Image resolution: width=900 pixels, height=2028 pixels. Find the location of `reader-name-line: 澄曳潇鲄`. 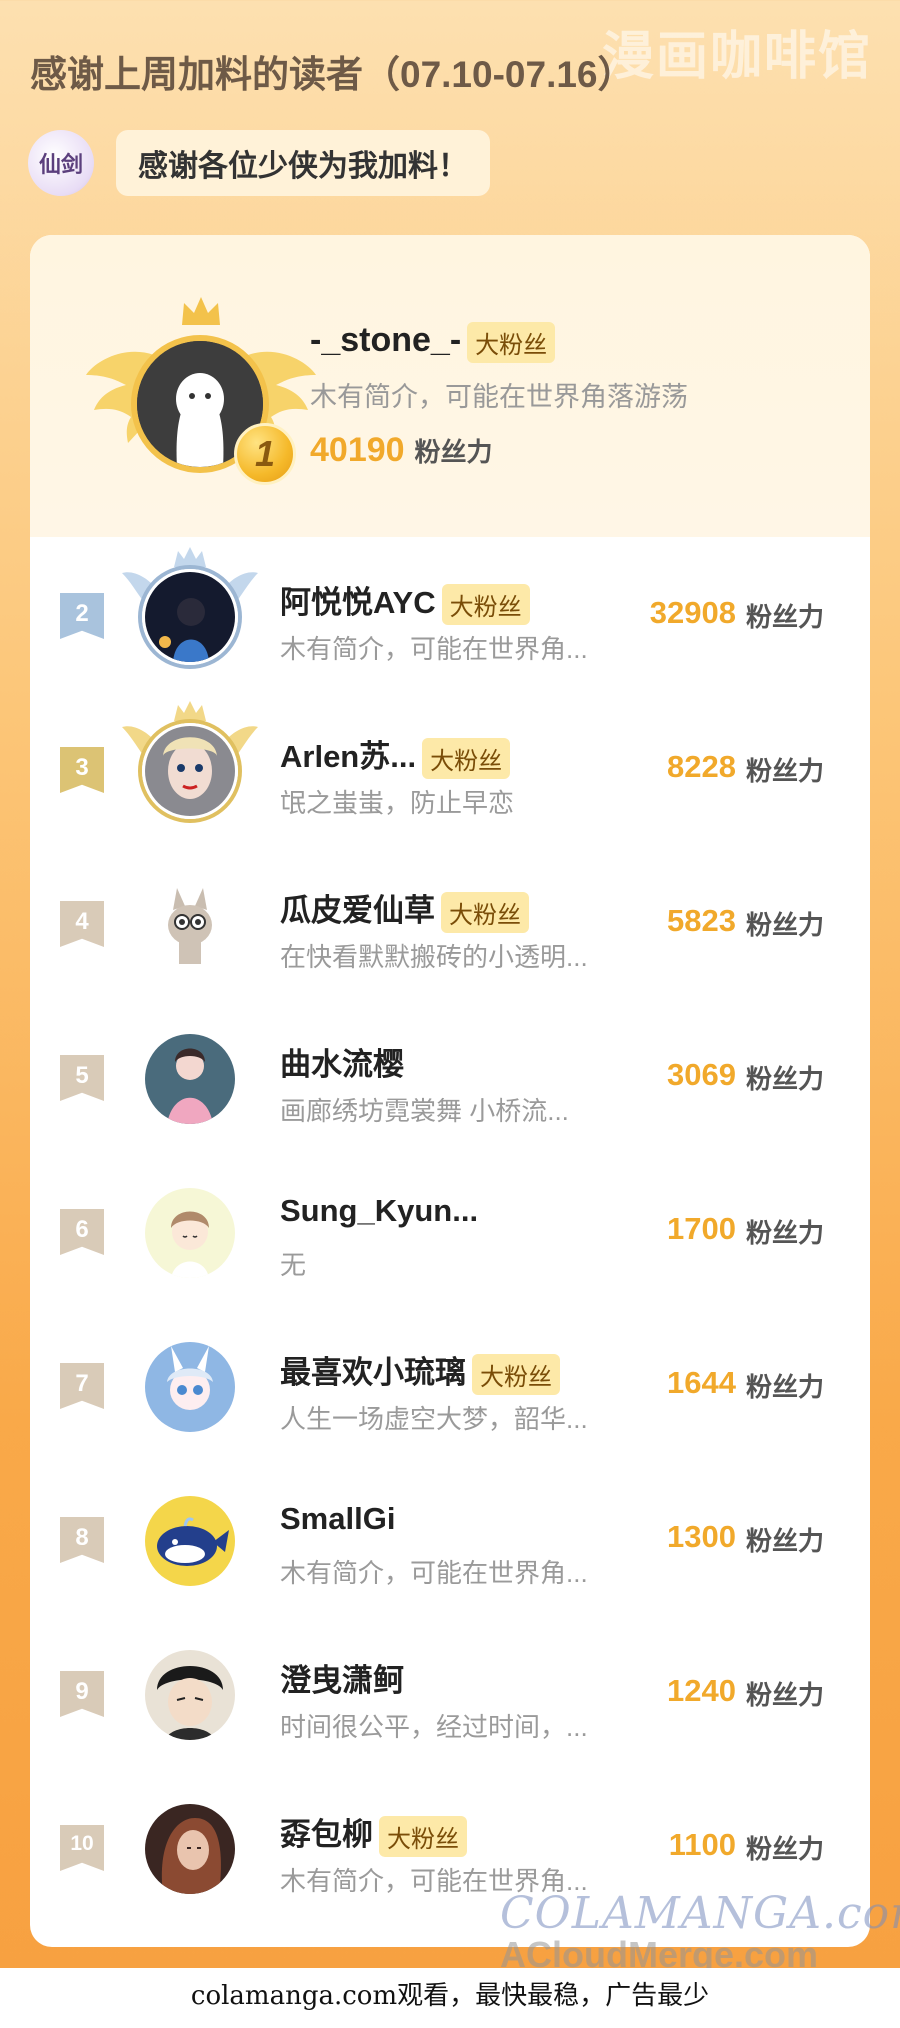

reader-name-line: 澄曳潇鲄 is located at coordinates (342, 1677).